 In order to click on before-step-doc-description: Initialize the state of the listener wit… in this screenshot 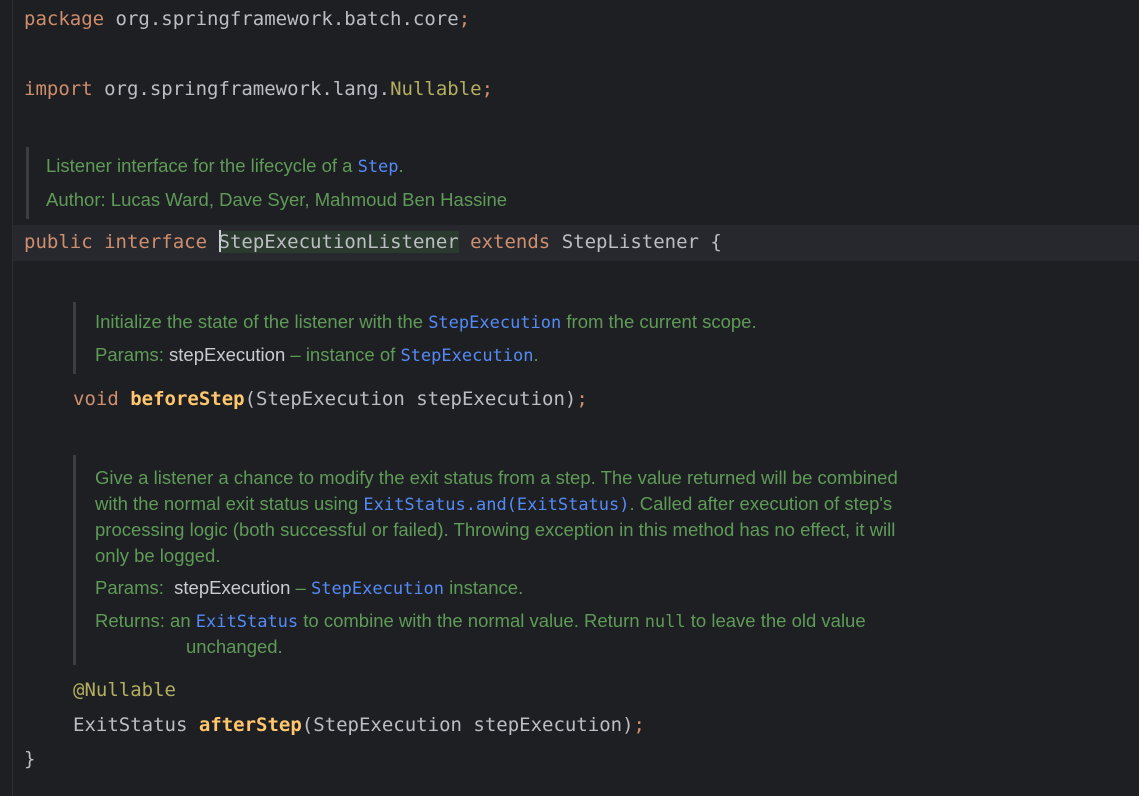, I will do `click(426, 322)`.